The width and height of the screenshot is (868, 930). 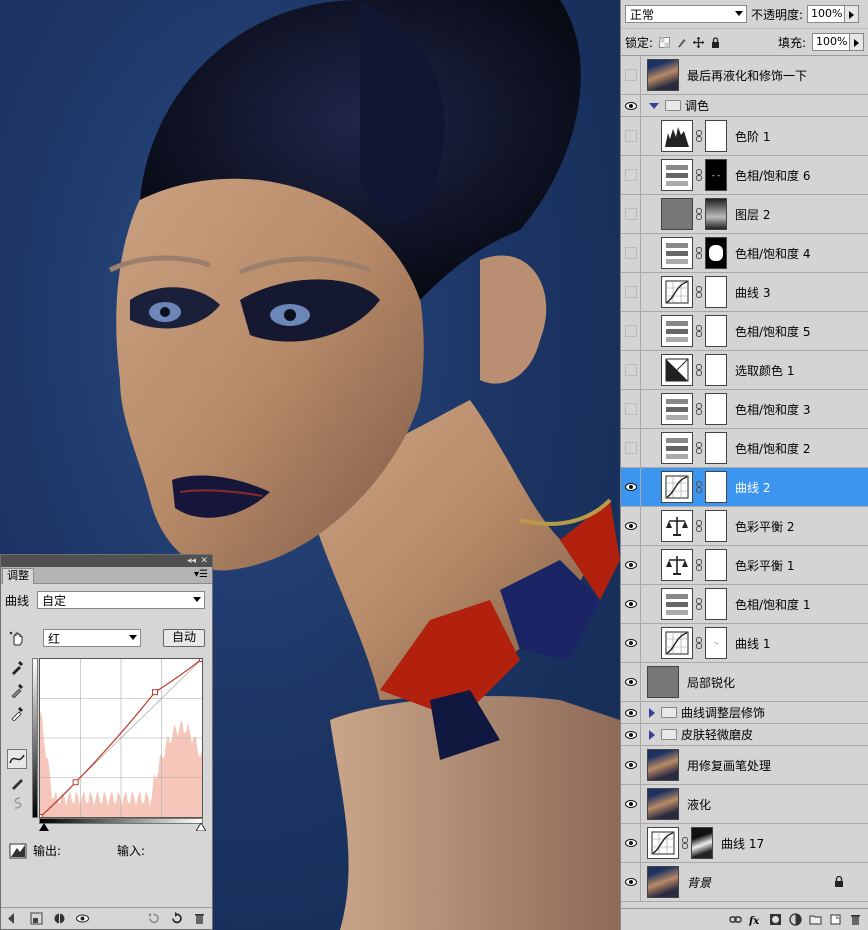 What do you see at coordinates (752, 214) in the screenshot?
I see `layer-name: 图层 2` at bounding box center [752, 214].